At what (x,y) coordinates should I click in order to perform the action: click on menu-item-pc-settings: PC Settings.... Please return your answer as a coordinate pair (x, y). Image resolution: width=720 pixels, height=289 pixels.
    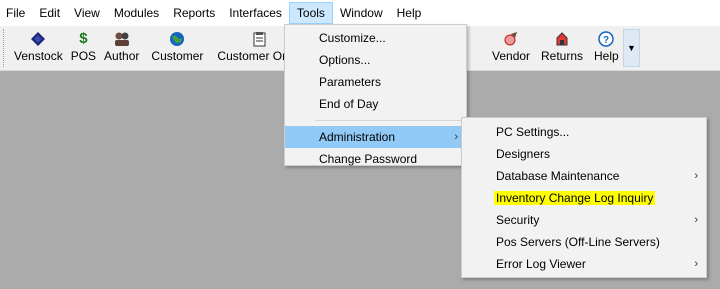
    Looking at the image, I should click on (584, 132).